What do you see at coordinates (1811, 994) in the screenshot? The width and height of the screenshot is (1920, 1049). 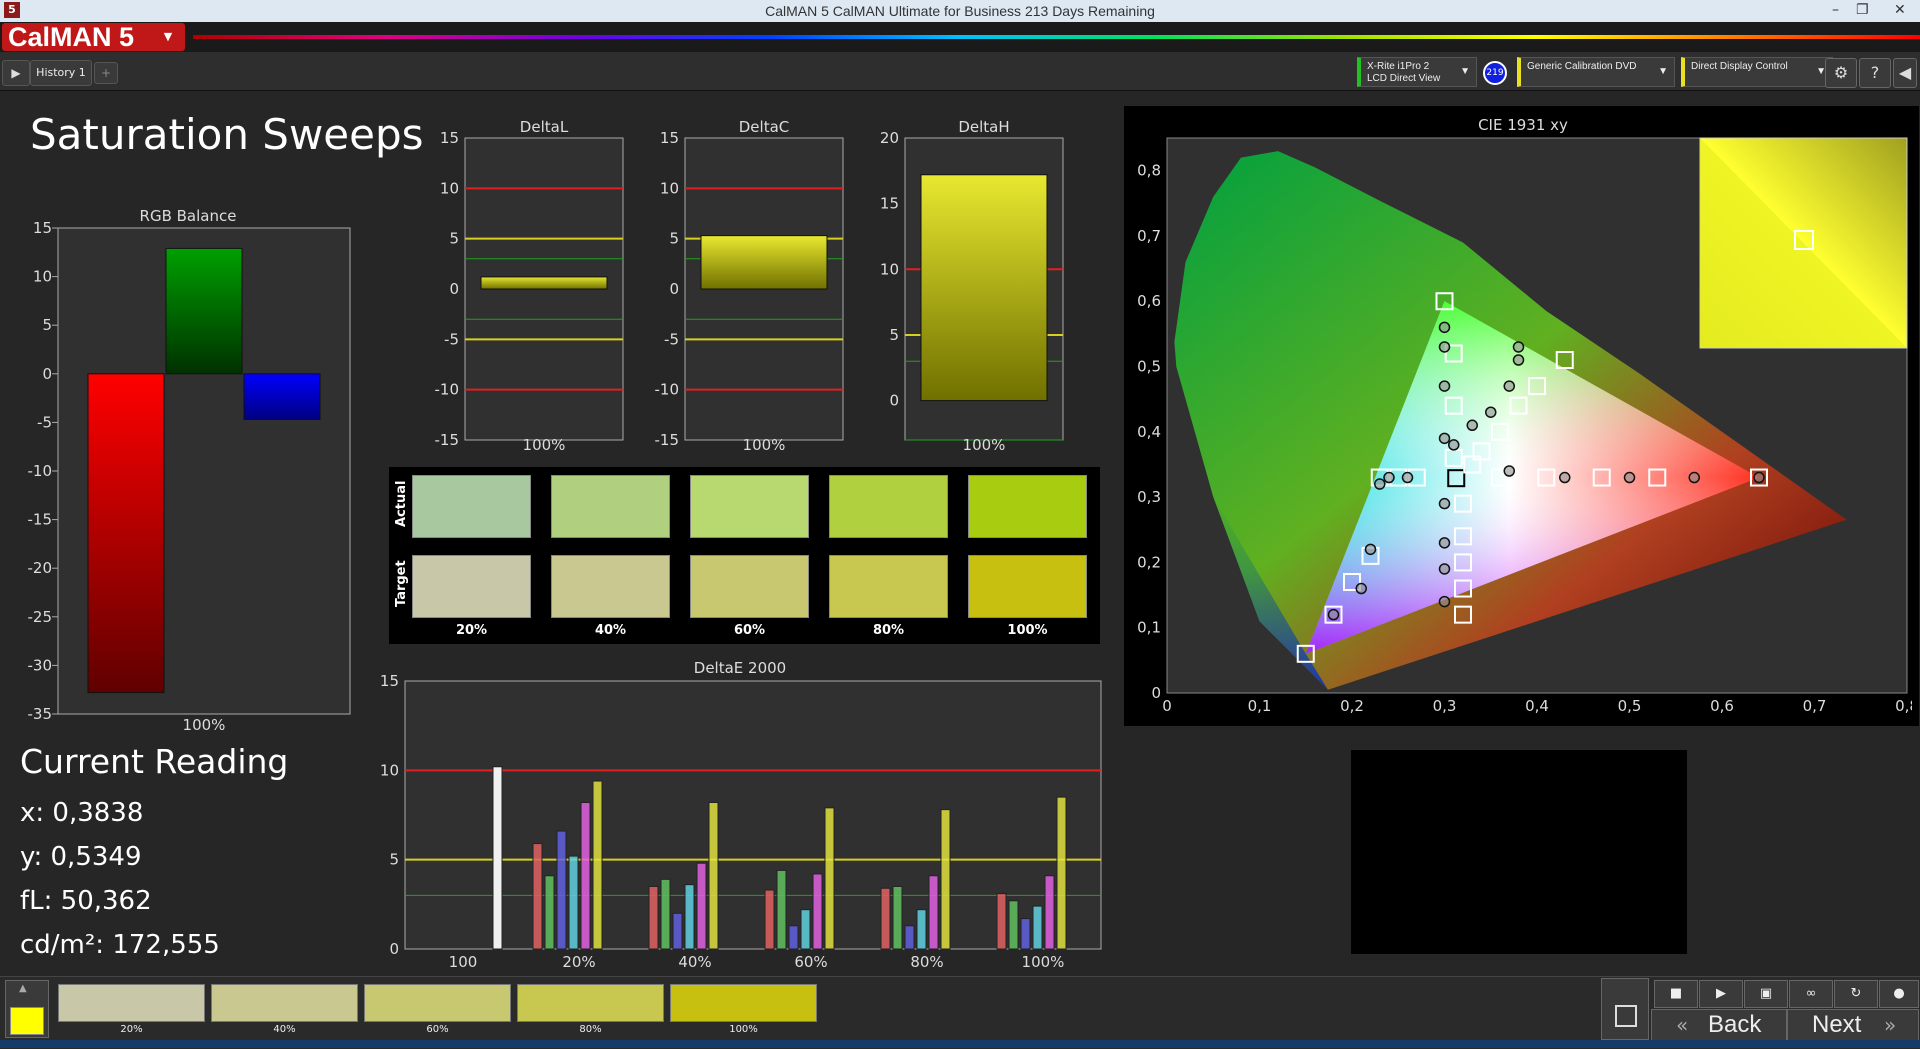 I see `loop-icon: ∞` at bounding box center [1811, 994].